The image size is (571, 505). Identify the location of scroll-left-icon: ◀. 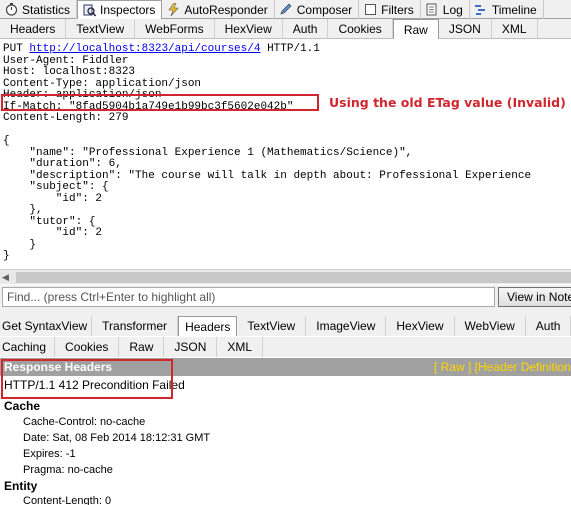
(7, 277).